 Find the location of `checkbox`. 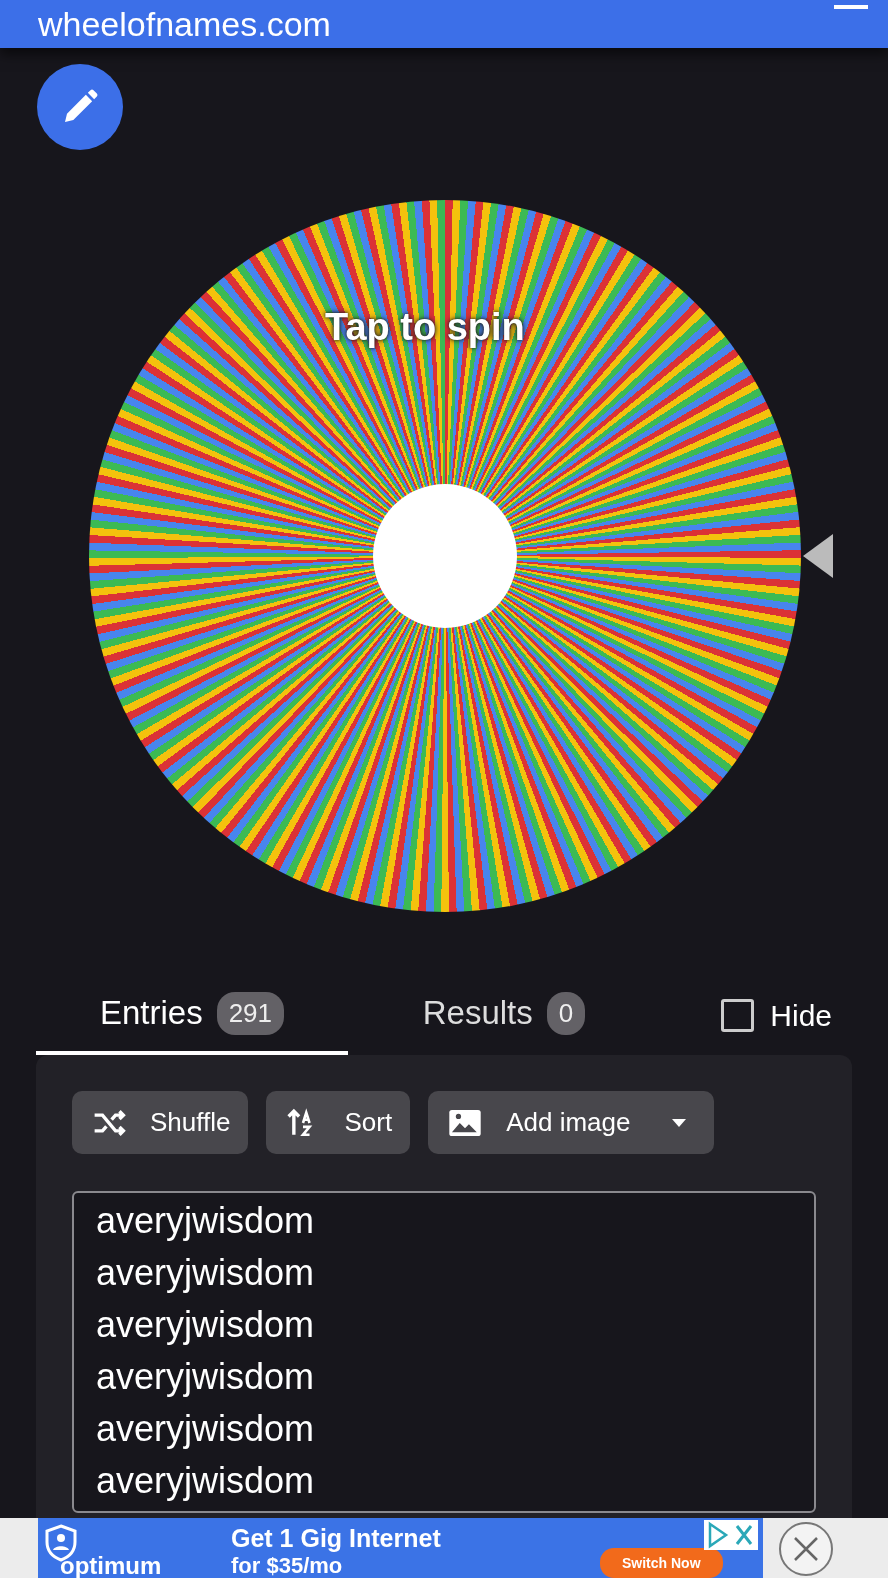

checkbox is located at coordinates (738, 1015).